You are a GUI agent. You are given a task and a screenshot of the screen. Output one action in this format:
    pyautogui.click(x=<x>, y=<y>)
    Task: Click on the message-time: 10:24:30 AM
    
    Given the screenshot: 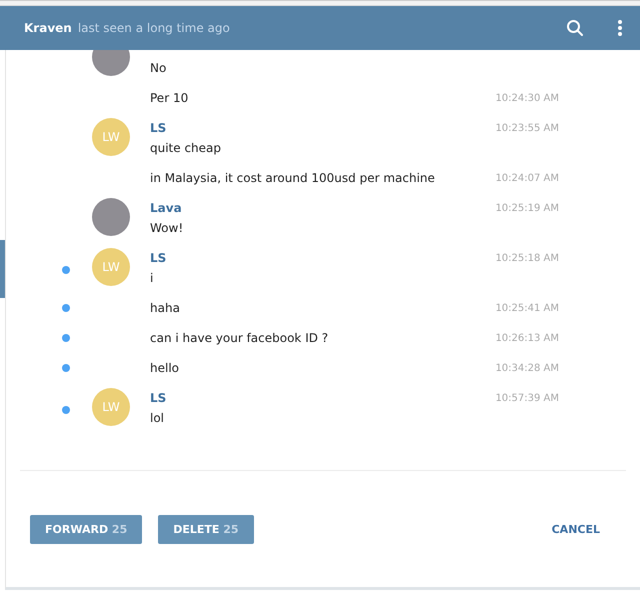 What is the action you would take?
    pyautogui.click(x=527, y=98)
    